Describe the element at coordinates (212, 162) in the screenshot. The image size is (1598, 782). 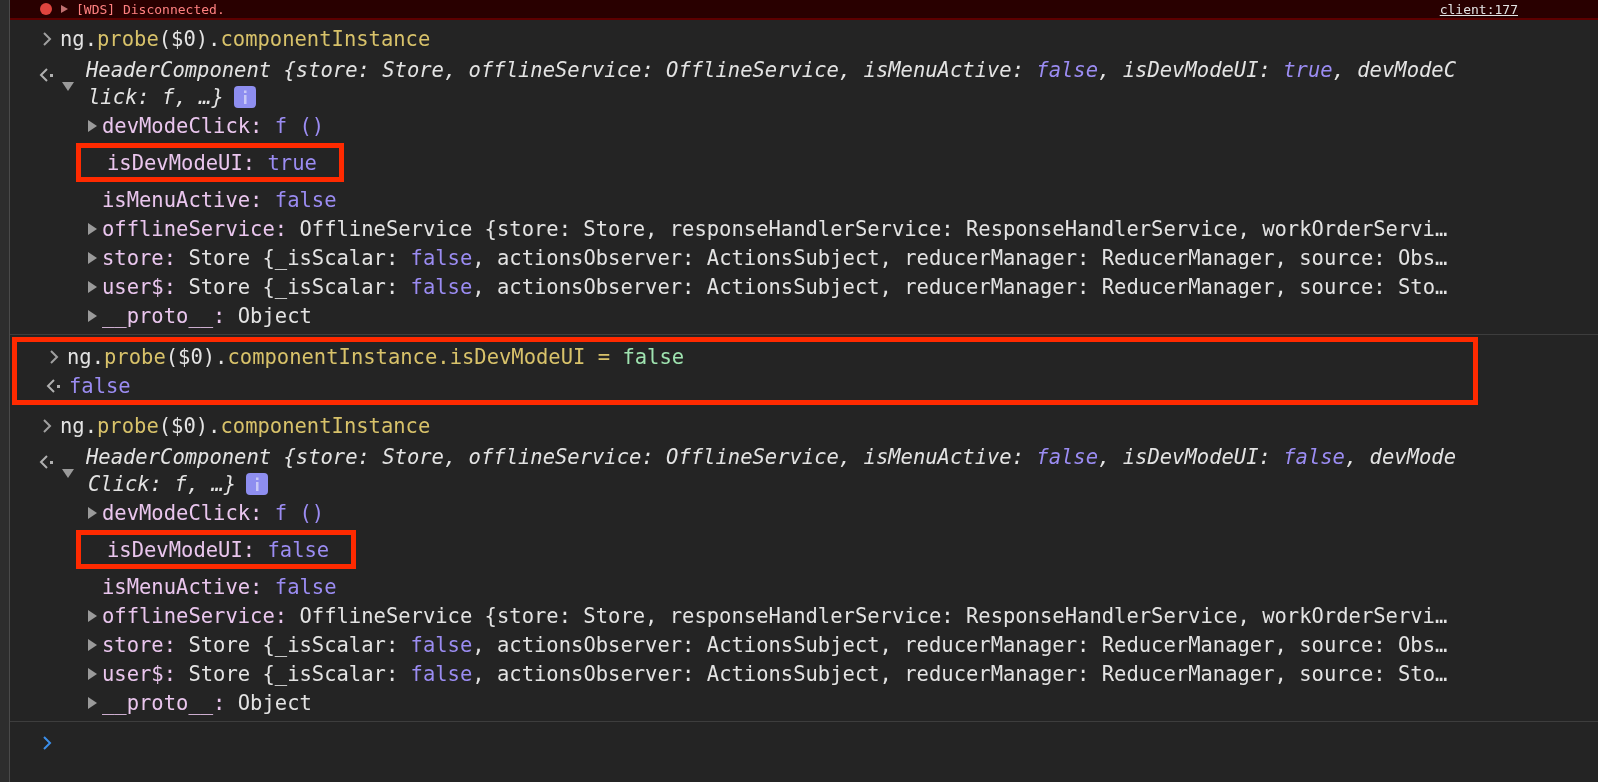
I see `property-line: isDevModeUI: true` at that location.